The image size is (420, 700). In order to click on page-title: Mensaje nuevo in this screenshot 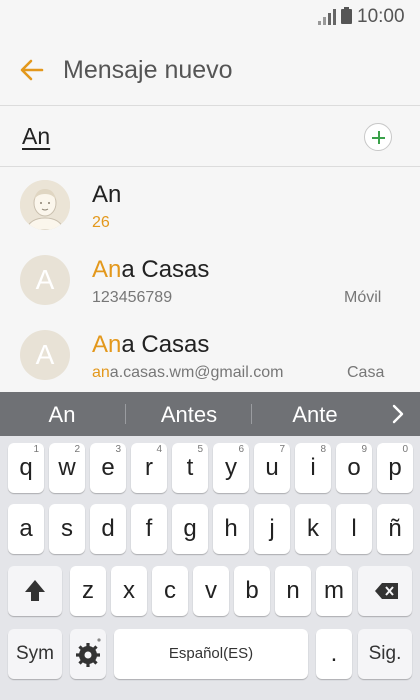, I will do `click(148, 70)`.